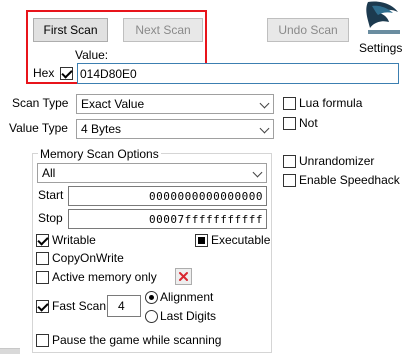 Image resolution: width=404 pixels, height=354 pixels. I want to click on stop-address-input: 00007fffffffffff, so click(167, 219).